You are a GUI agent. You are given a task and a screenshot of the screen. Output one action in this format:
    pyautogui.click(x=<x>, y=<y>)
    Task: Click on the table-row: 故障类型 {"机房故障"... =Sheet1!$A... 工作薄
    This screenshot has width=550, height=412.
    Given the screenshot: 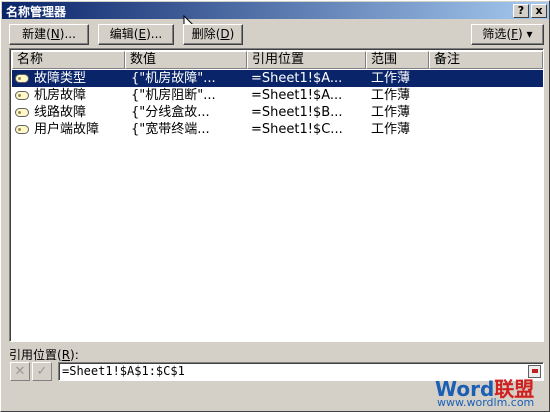 What is the action you would take?
    pyautogui.click(x=277, y=78)
    